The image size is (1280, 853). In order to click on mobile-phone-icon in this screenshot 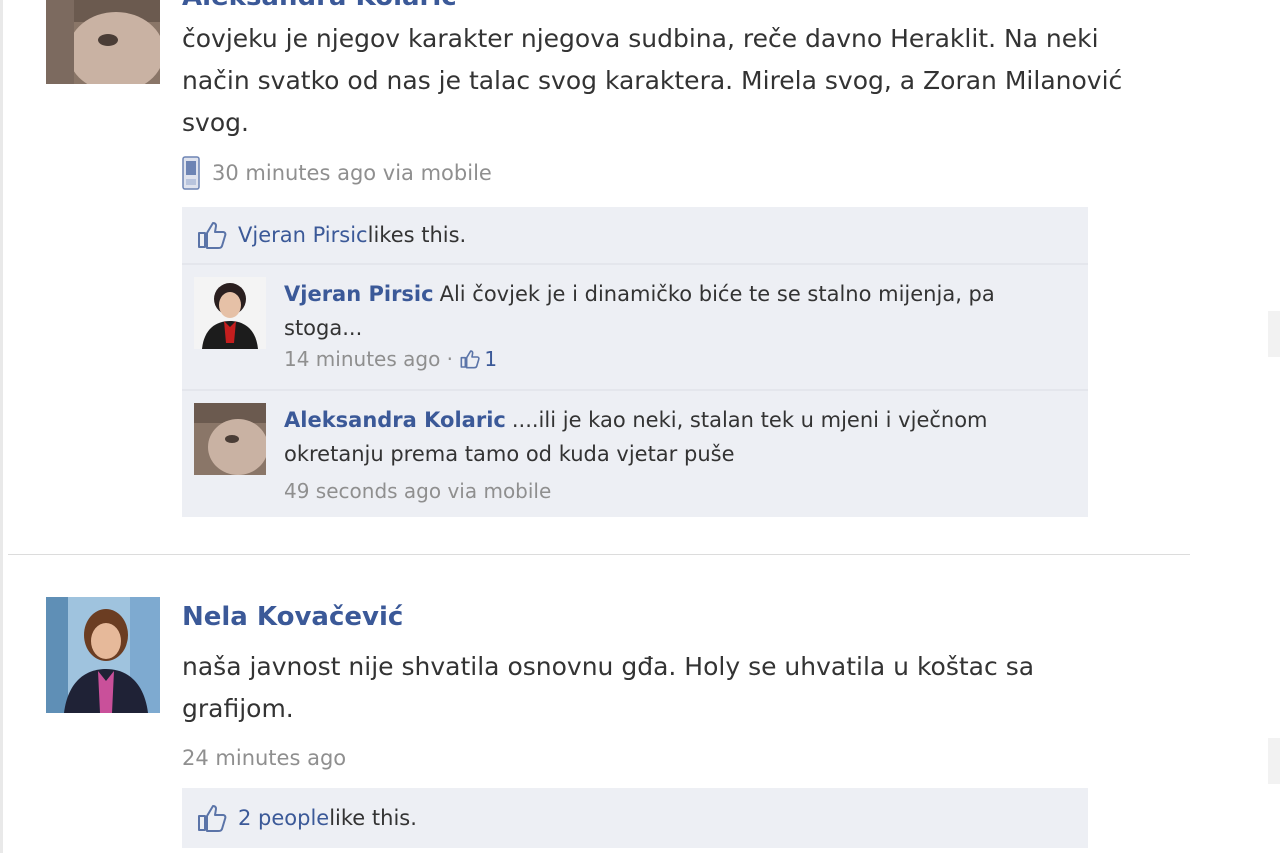, I will do `click(191, 173)`.